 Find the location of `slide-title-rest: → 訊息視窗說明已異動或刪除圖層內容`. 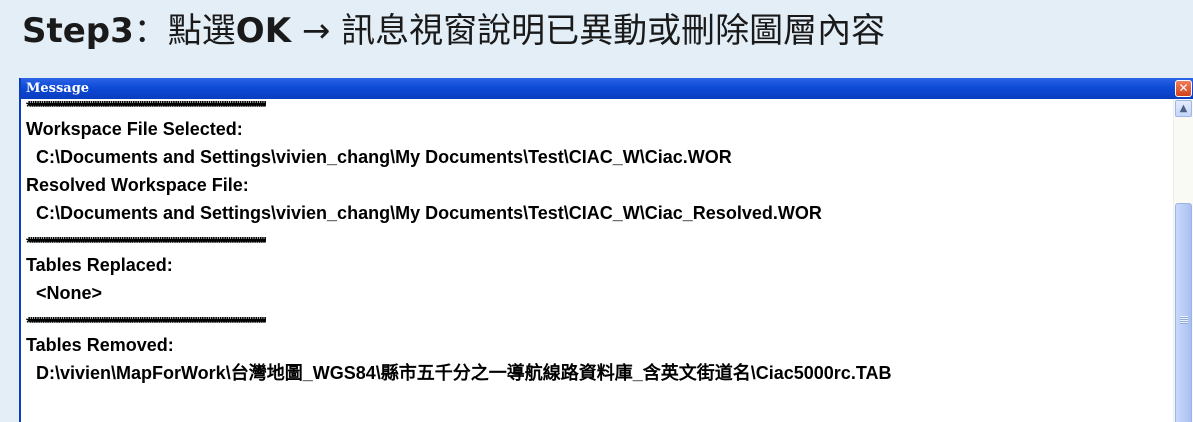

slide-title-rest: → 訊息視窗說明已異動或刪除圖層內容 is located at coordinates (588, 31).